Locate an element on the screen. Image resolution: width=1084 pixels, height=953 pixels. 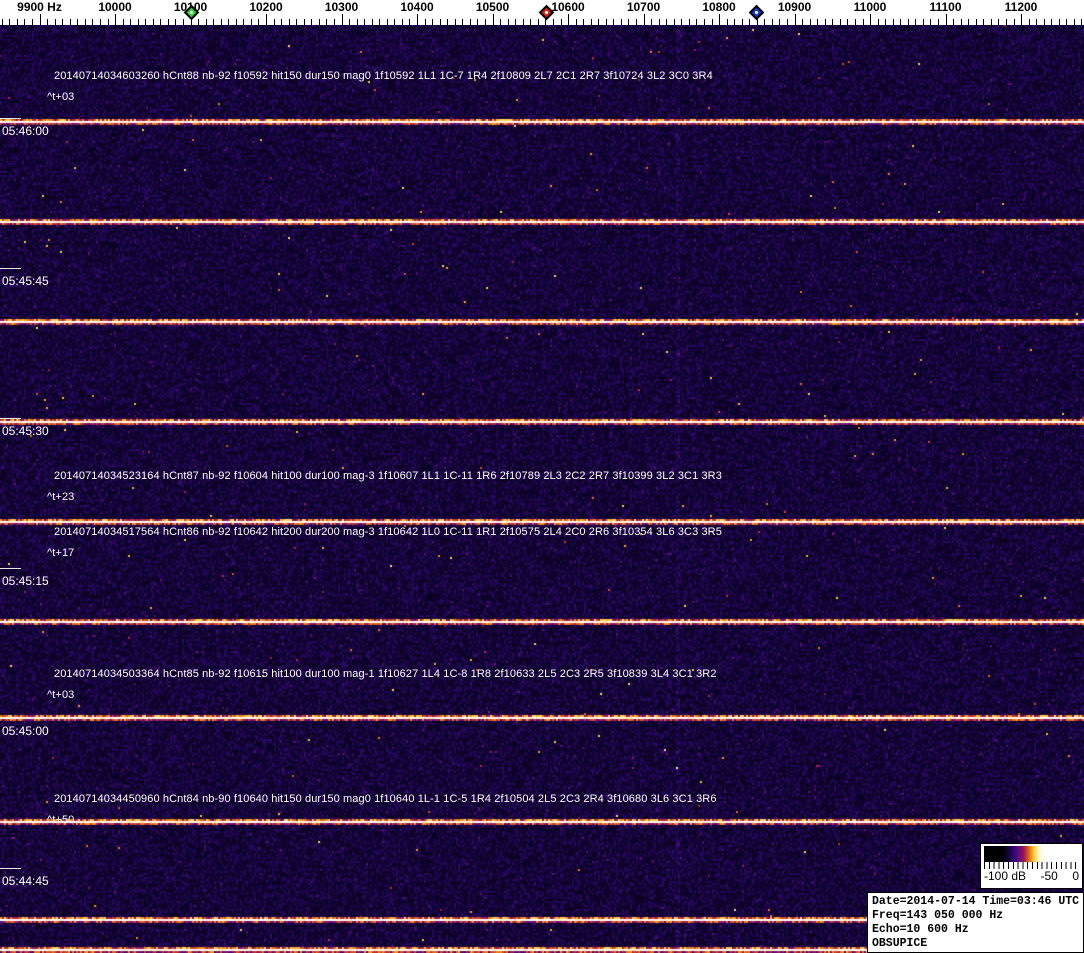
info-echo: Echo=10 600 Hz is located at coordinates (920, 929).